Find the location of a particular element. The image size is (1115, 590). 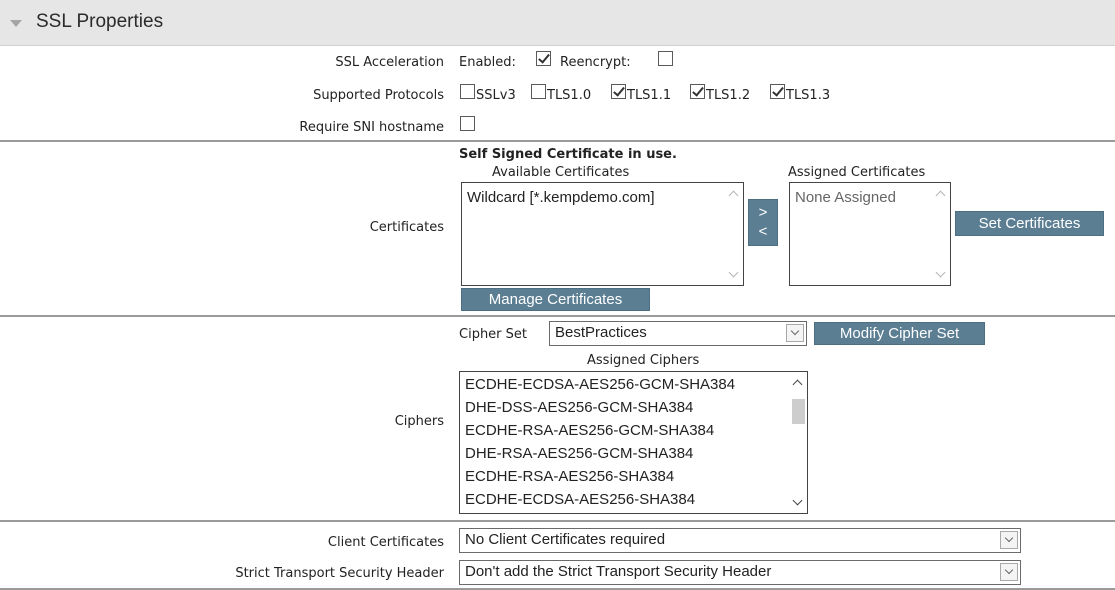

collapse-triangle-icon is located at coordinates (16, 23).